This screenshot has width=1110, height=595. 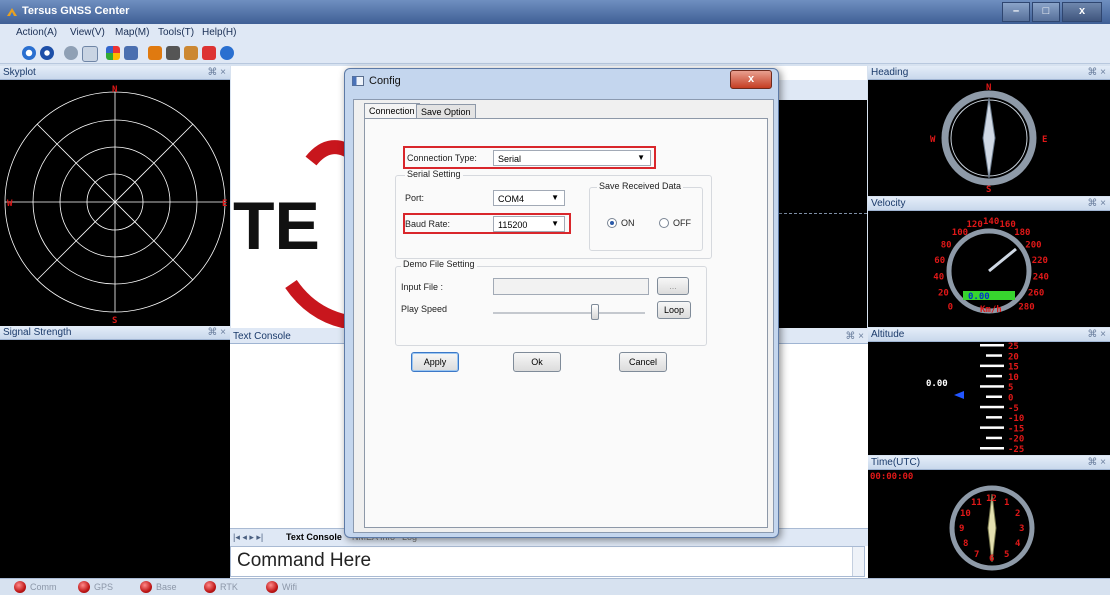 I want to click on menu-tools: Tools(T), so click(x=176, y=32).